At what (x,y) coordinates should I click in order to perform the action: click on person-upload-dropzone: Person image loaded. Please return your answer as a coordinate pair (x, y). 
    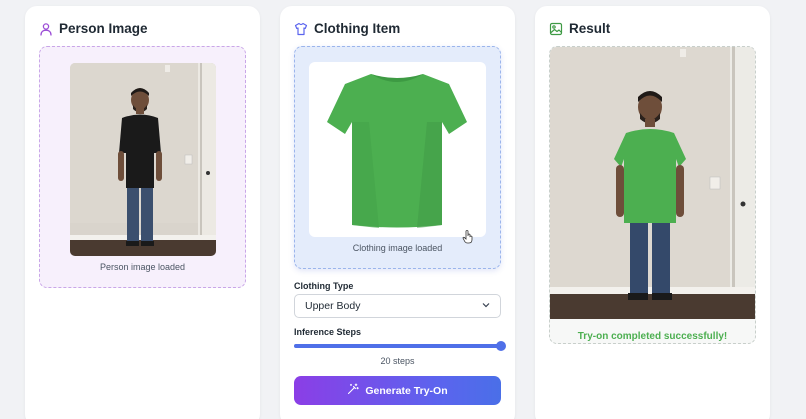
    Looking at the image, I should click on (142, 167).